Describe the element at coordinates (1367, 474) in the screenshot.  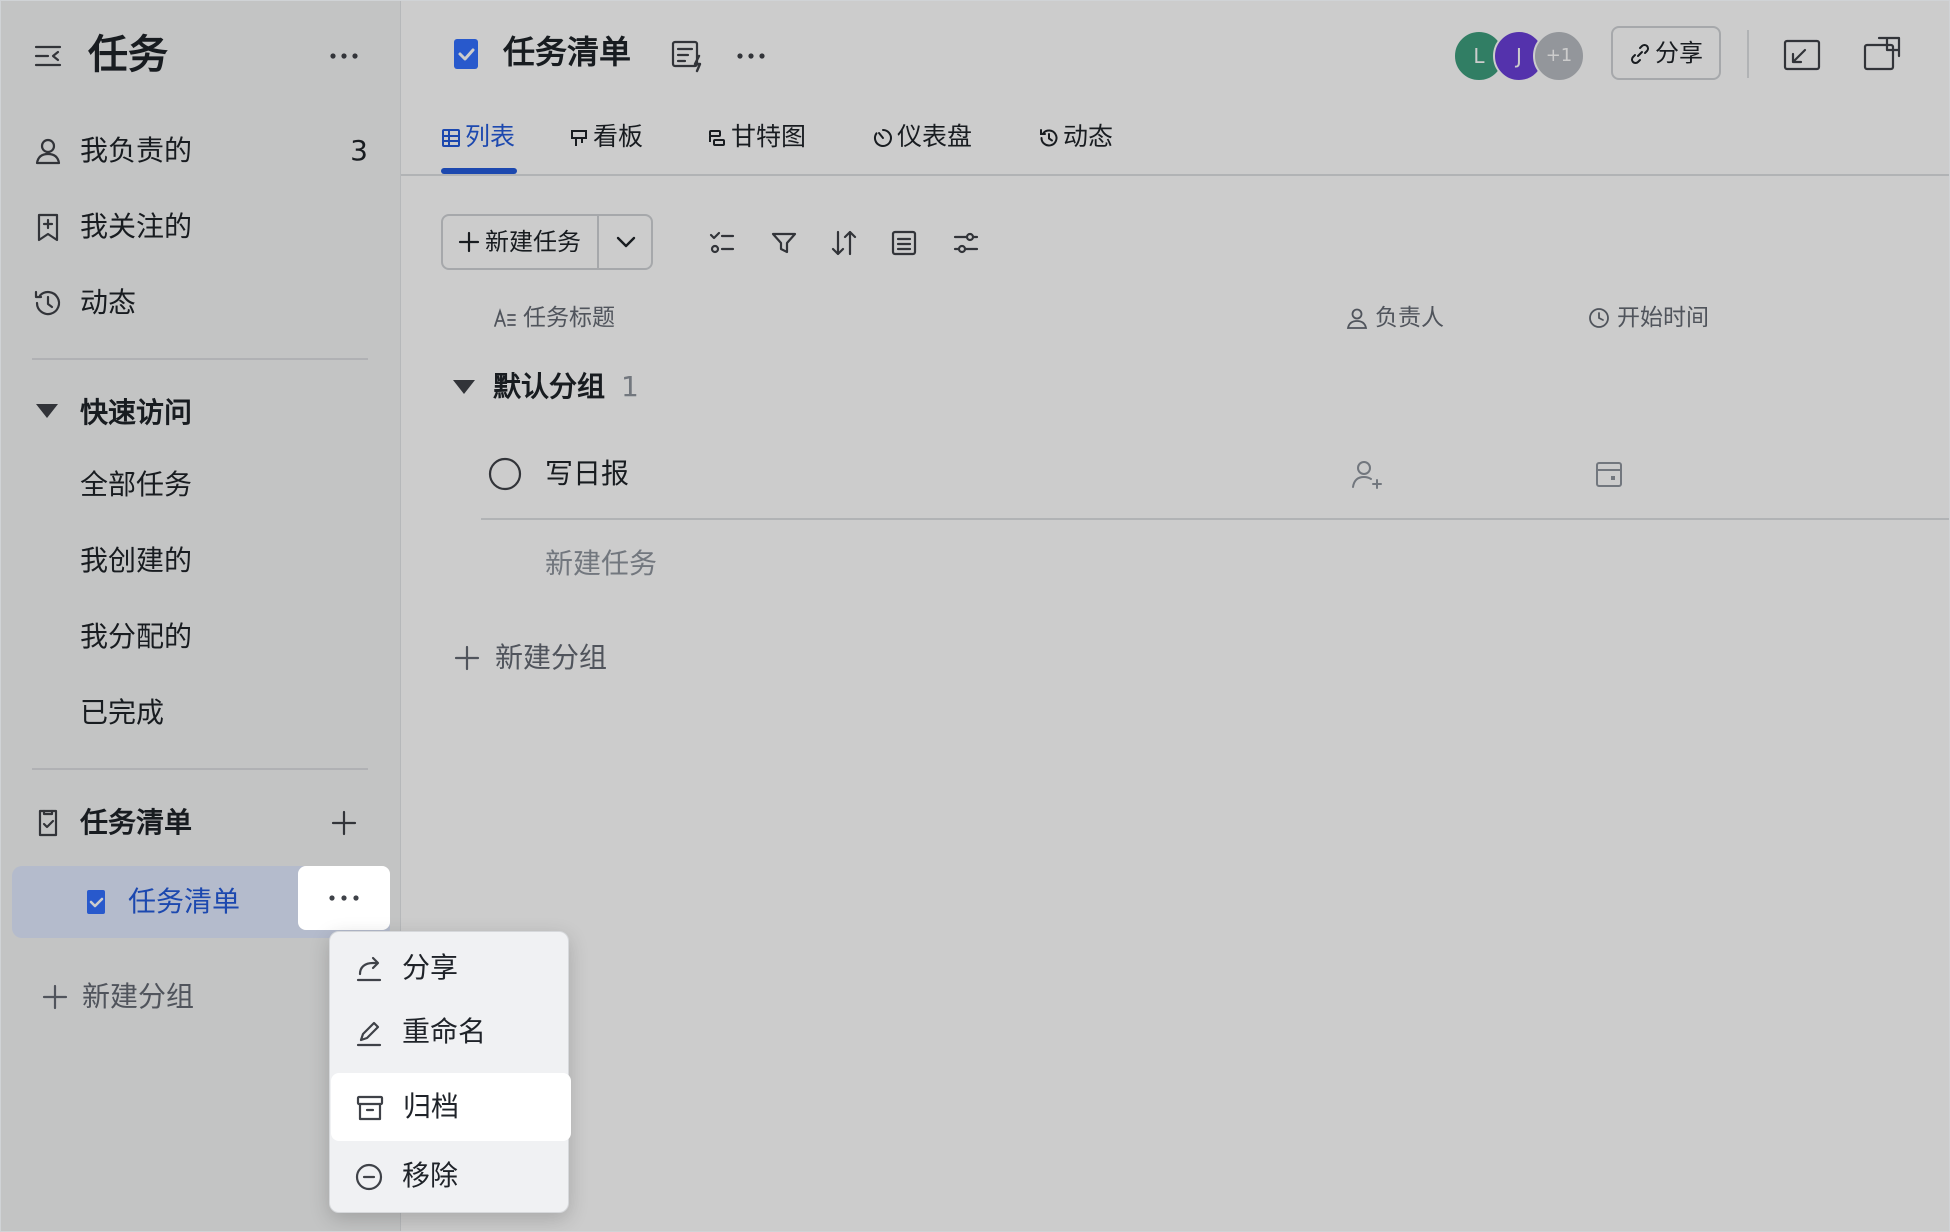
I see `add-assignee-icon` at that location.